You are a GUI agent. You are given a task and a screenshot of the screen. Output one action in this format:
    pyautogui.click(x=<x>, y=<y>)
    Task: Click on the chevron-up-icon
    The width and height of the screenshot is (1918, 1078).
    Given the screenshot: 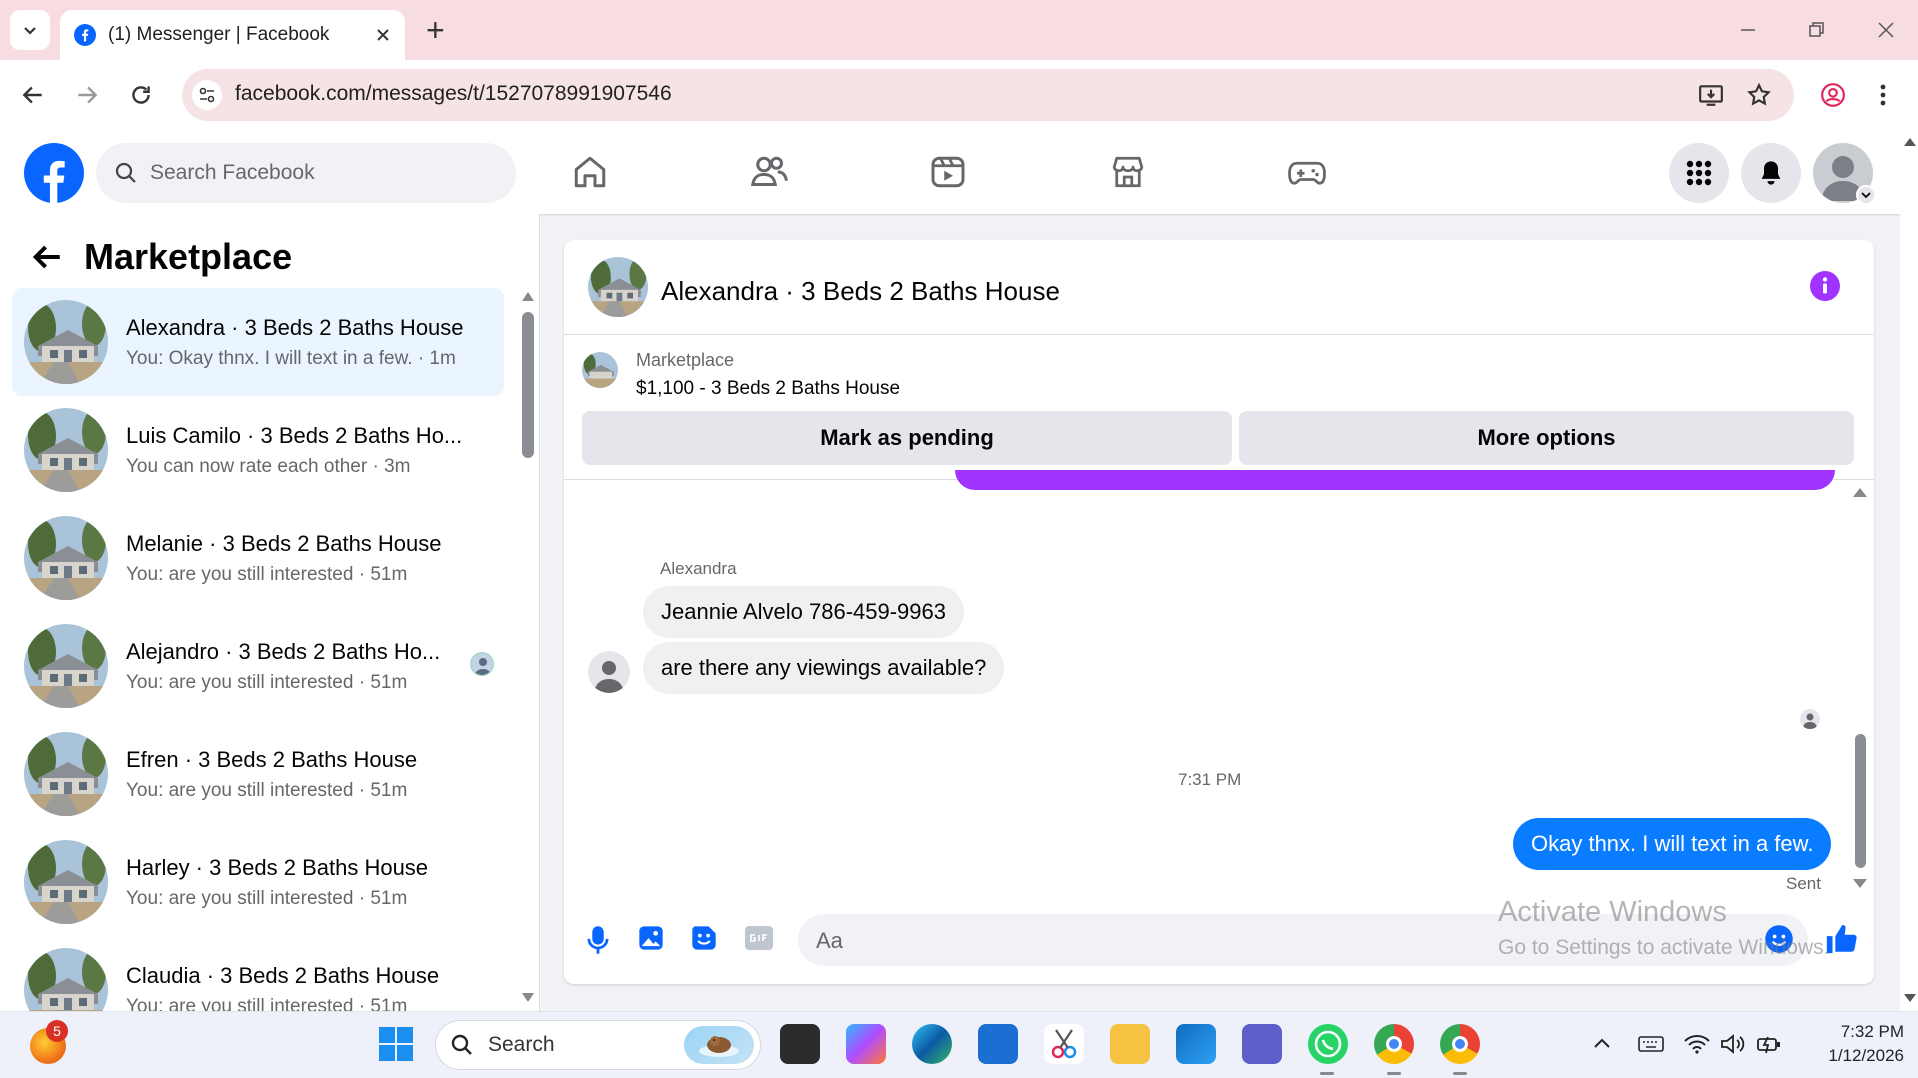 What is the action you would take?
    pyautogui.click(x=1602, y=1043)
    